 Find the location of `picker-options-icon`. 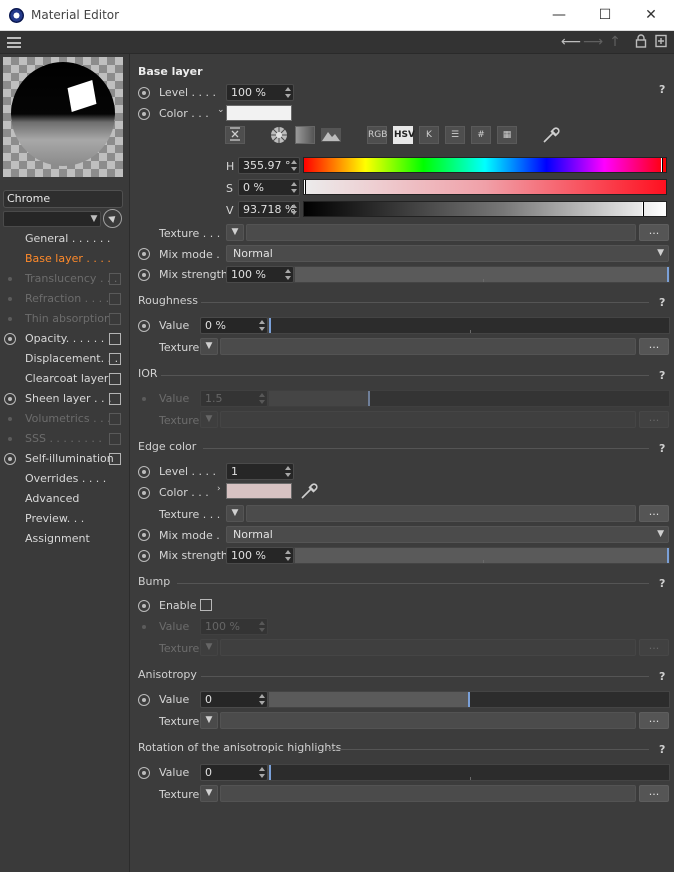

picker-options-icon is located at coordinates (235, 135).